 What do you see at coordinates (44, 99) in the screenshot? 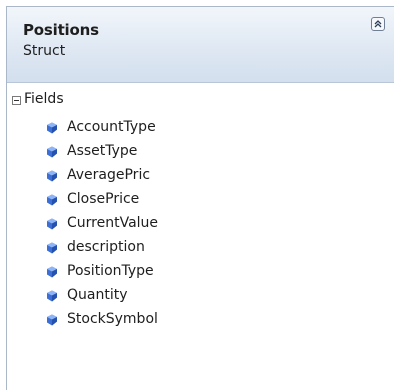
I see `section-label: Fields` at bounding box center [44, 99].